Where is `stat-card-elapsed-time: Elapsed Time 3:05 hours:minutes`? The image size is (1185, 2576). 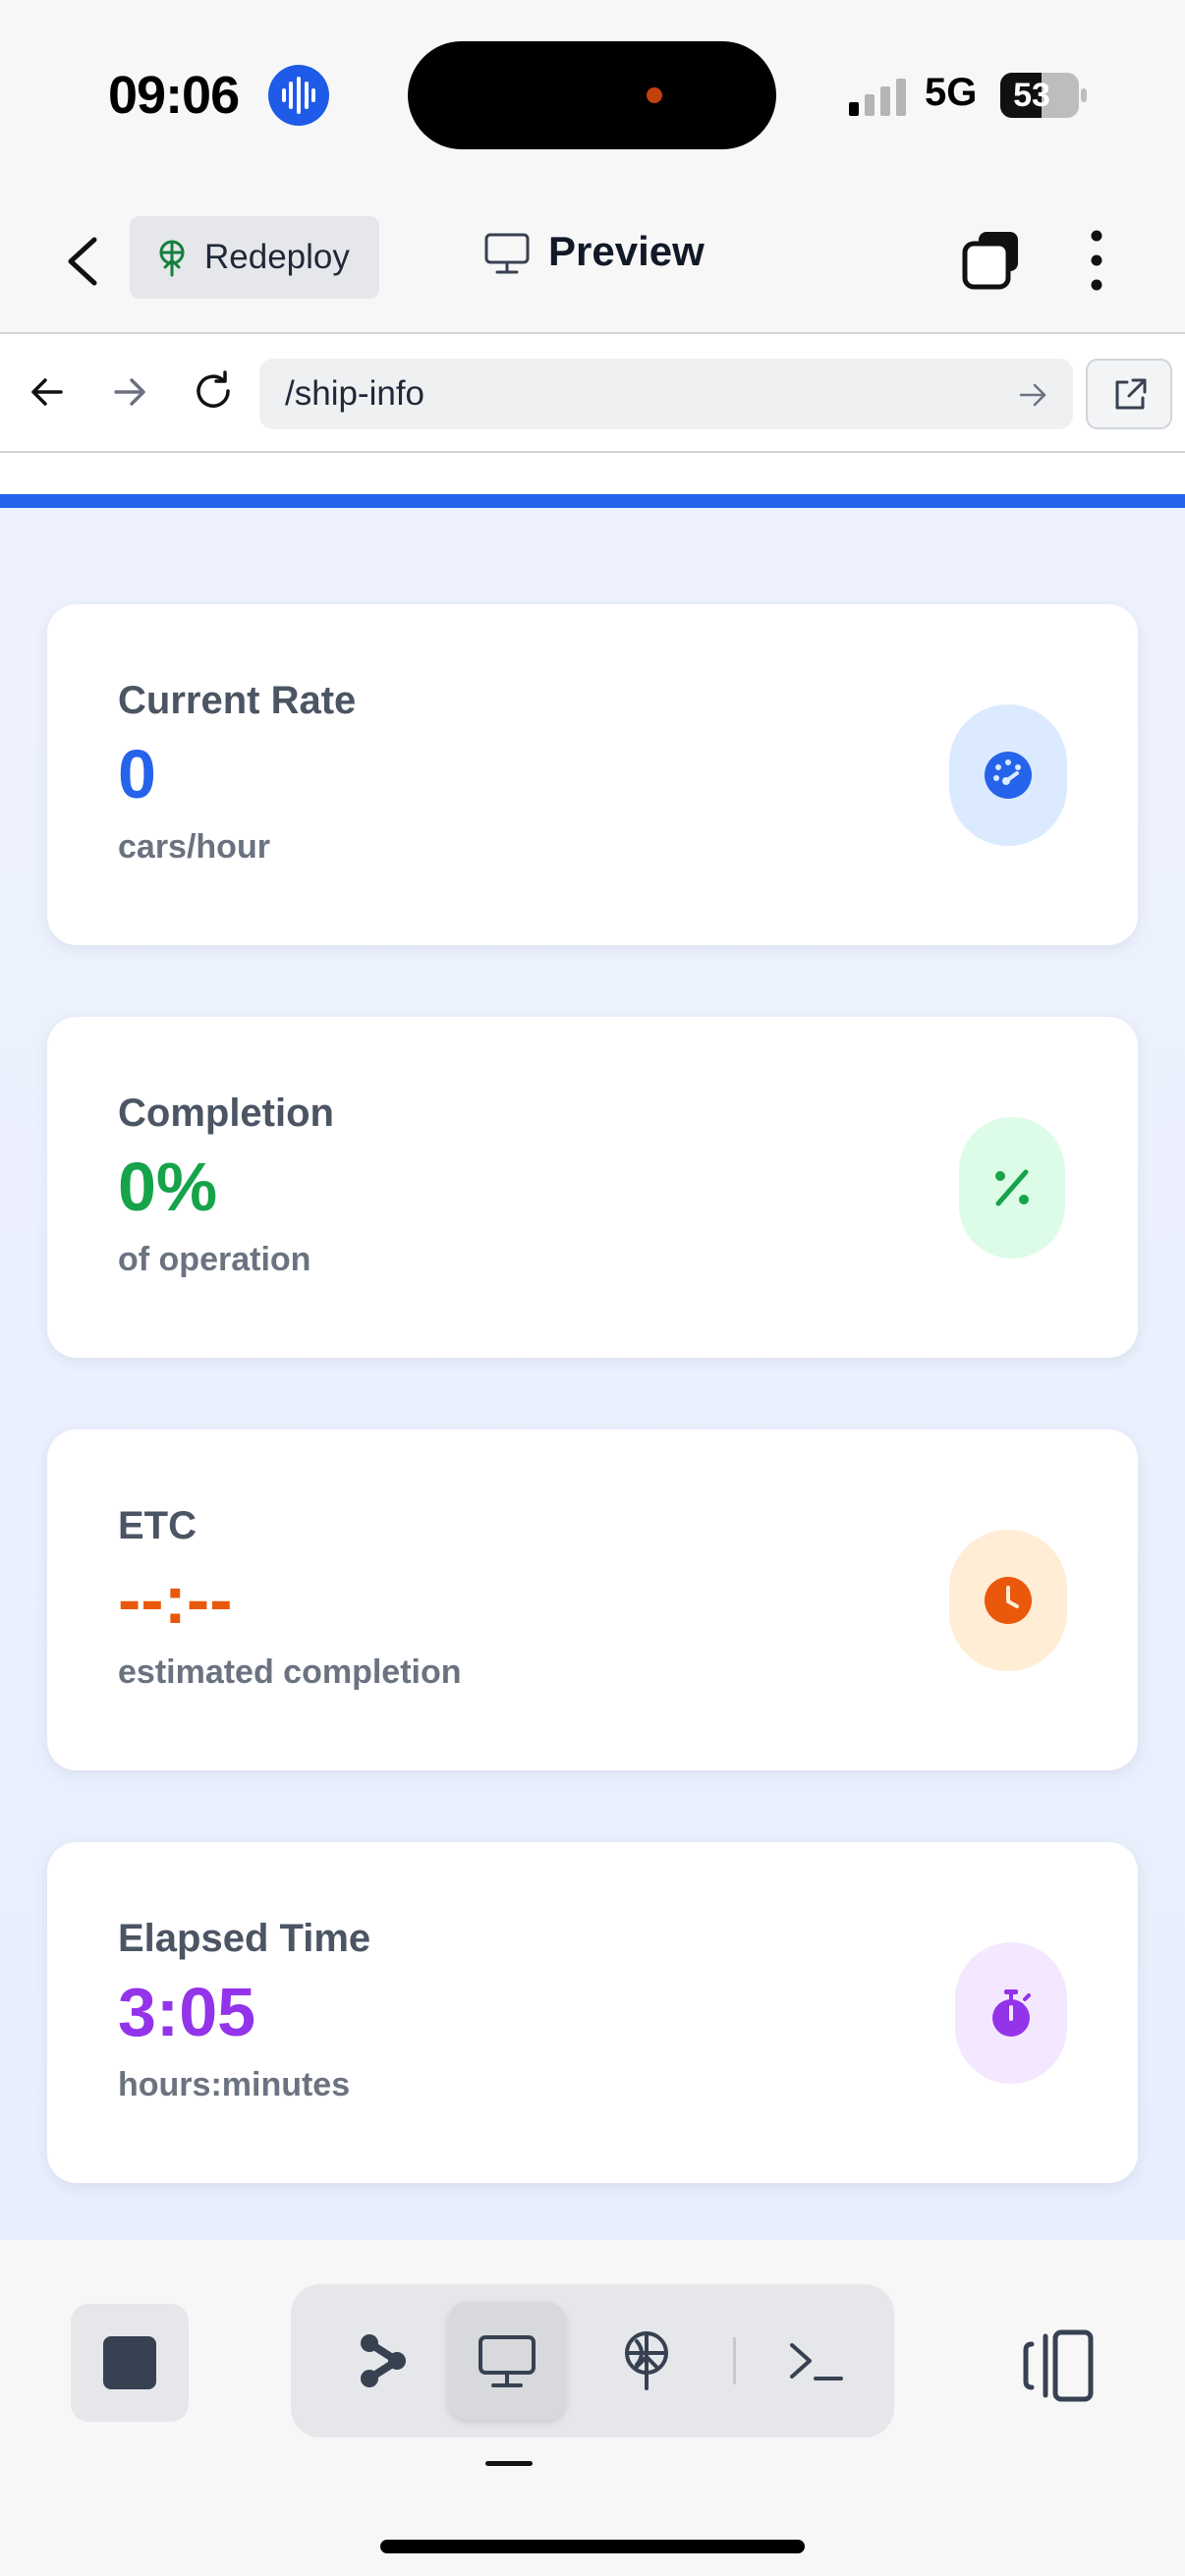 stat-card-elapsed-time: Elapsed Time 3:05 hours:minutes is located at coordinates (592, 2012).